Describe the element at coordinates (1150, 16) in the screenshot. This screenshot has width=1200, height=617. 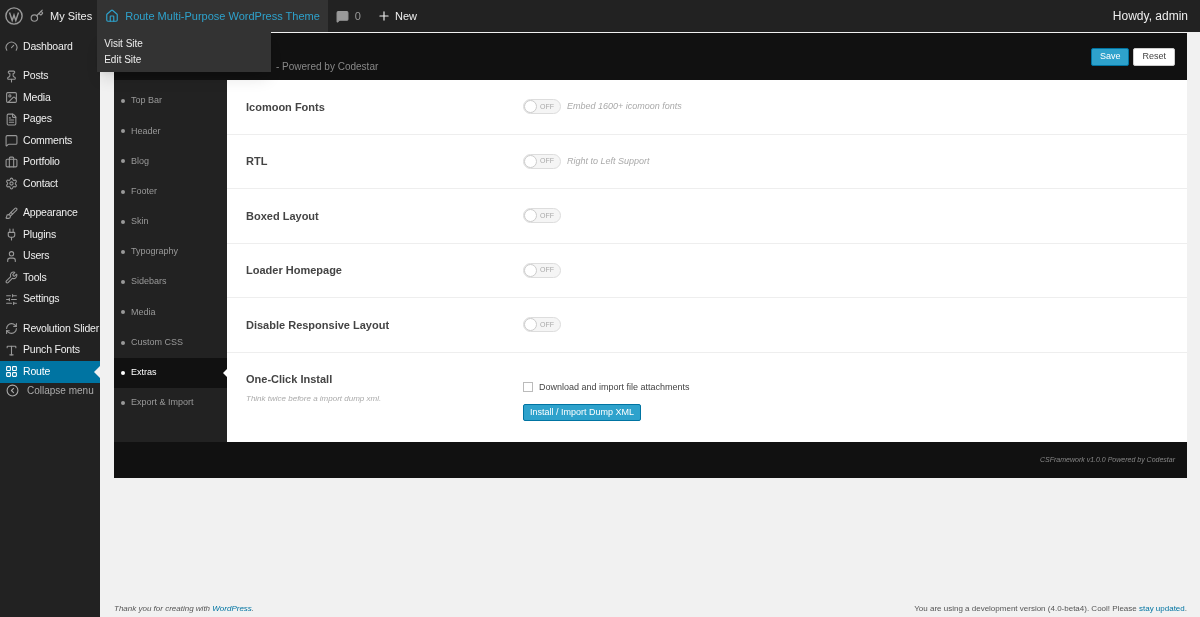
I see `account-menu: Howdy, admin` at that location.